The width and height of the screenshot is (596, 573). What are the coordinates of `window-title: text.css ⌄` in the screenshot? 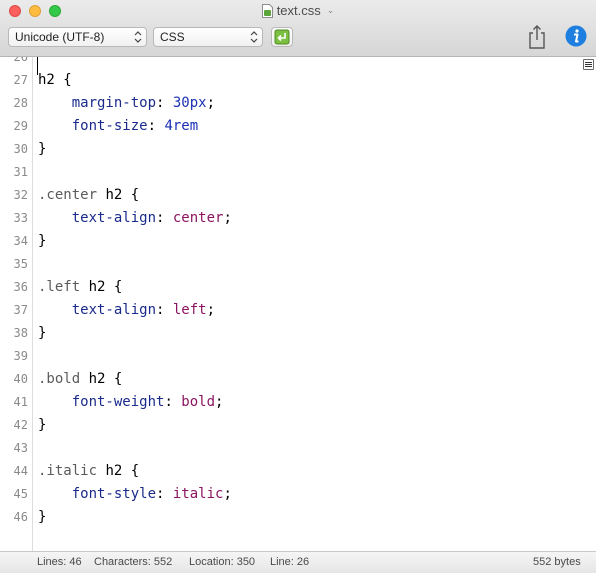 It's located at (298, 10).